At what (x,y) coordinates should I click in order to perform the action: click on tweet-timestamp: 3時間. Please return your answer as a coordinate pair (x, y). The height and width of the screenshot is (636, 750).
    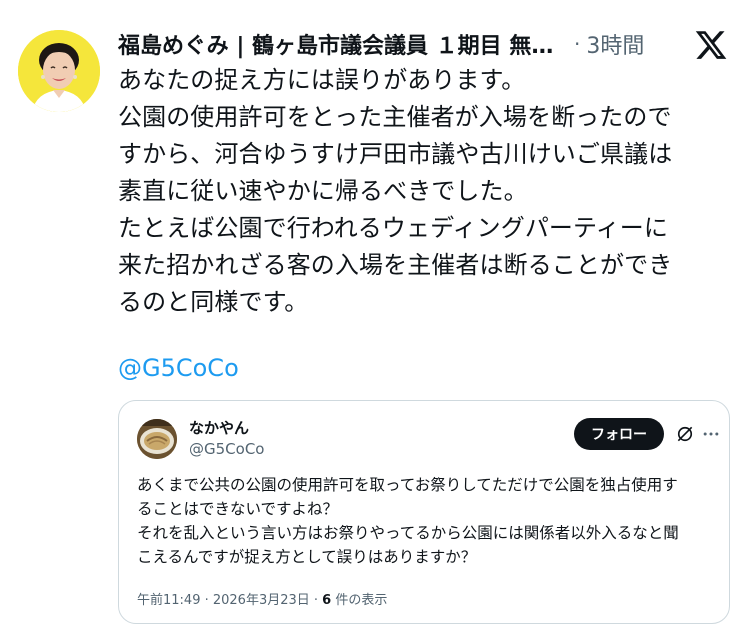
    Looking at the image, I should click on (615, 44).